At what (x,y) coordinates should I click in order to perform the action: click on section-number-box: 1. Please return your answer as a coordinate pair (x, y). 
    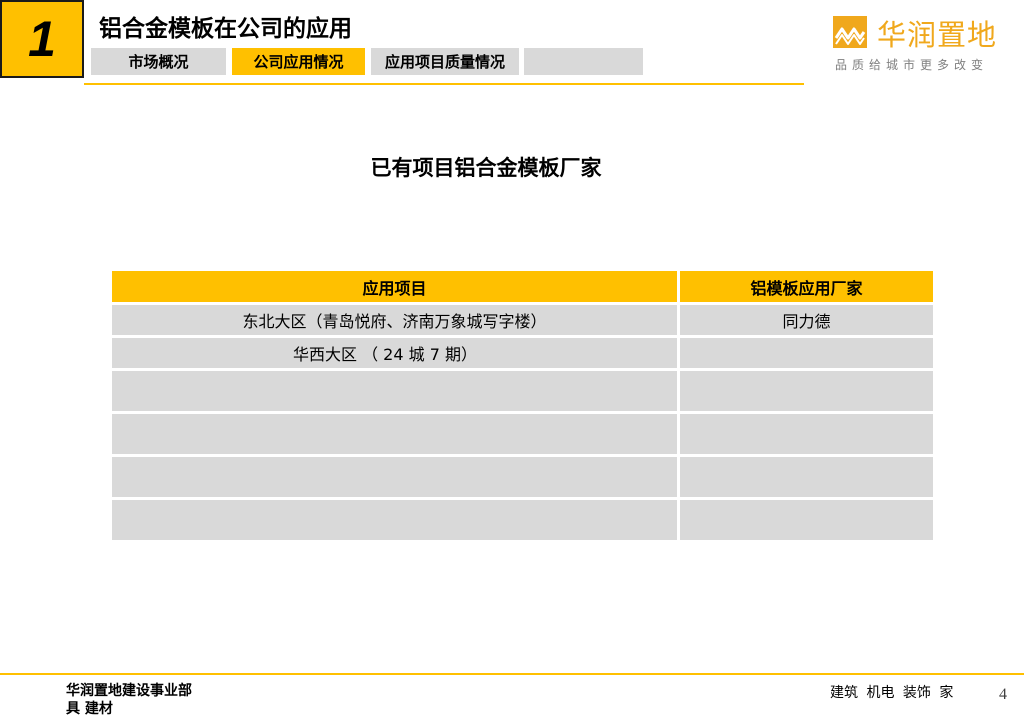
    Looking at the image, I should click on (42, 39).